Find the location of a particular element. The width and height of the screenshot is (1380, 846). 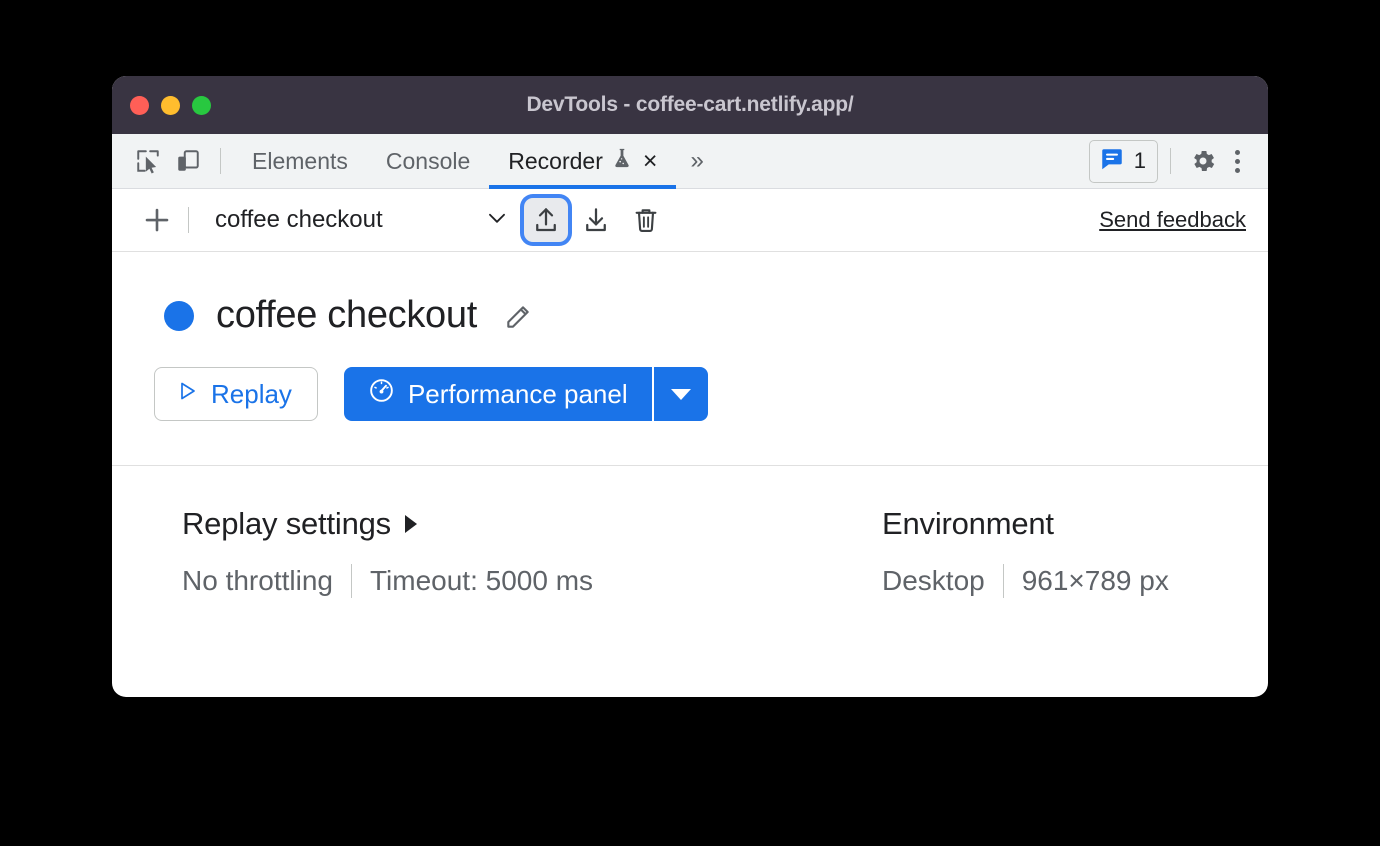

close-window-button is located at coordinates (139, 105).